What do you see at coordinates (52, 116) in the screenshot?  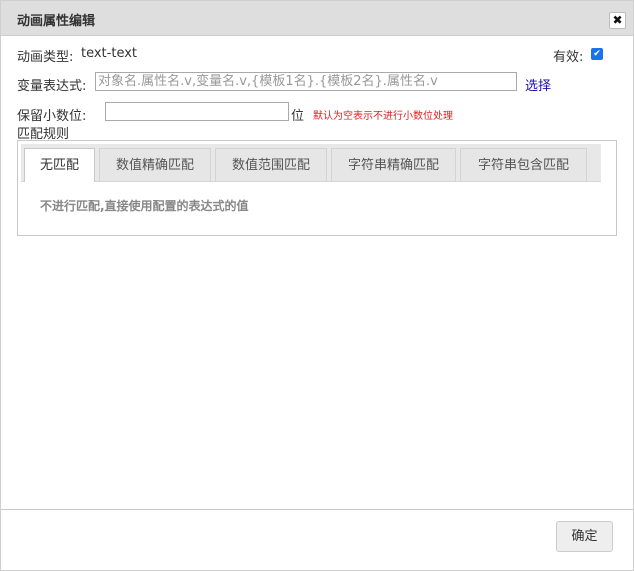 I see `decimal-label: 保留小数位:` at bounding box center [52, 116].